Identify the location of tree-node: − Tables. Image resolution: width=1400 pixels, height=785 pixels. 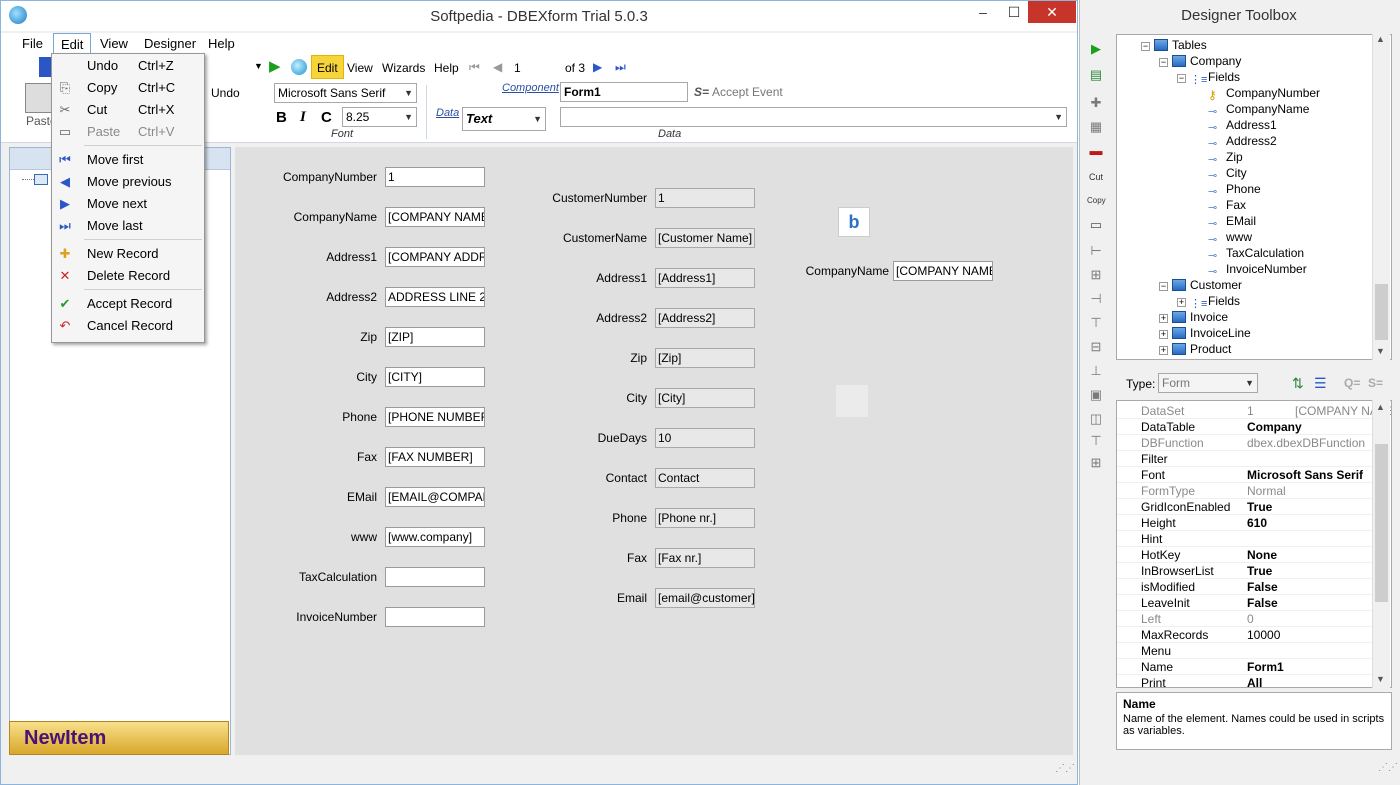
(1174, 45).